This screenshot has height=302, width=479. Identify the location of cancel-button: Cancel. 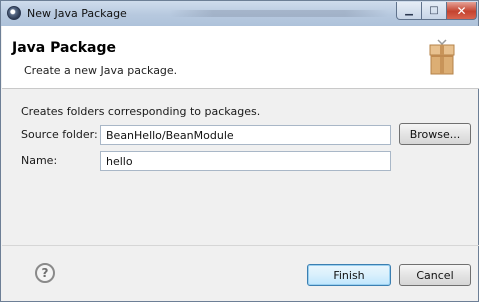
(435, 275).